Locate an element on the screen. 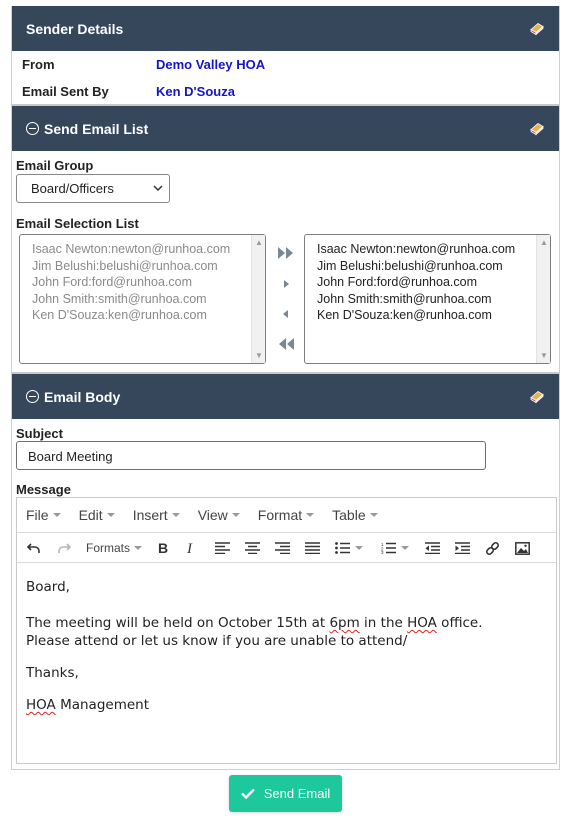  email-group-select: Board/Officers is located at coordinates (93, 188).